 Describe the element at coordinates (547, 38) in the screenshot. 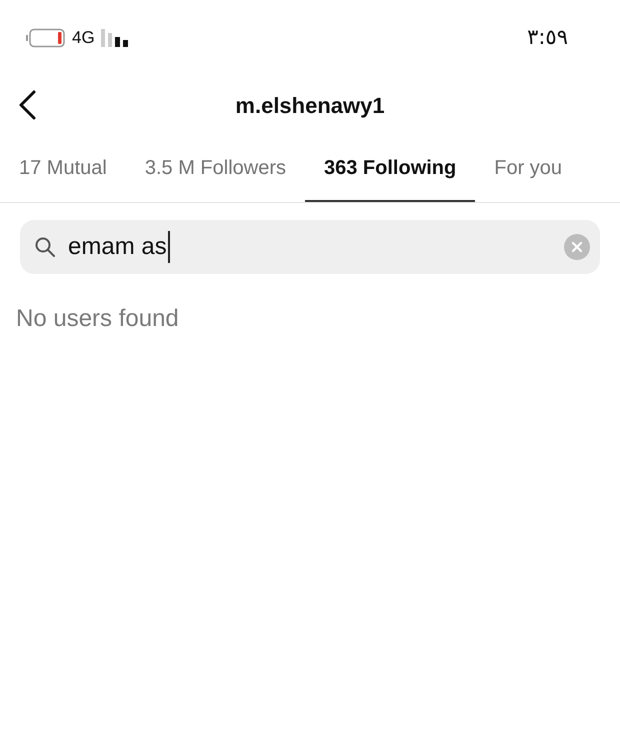

I see `clock: ٣:٥٩` at that location.